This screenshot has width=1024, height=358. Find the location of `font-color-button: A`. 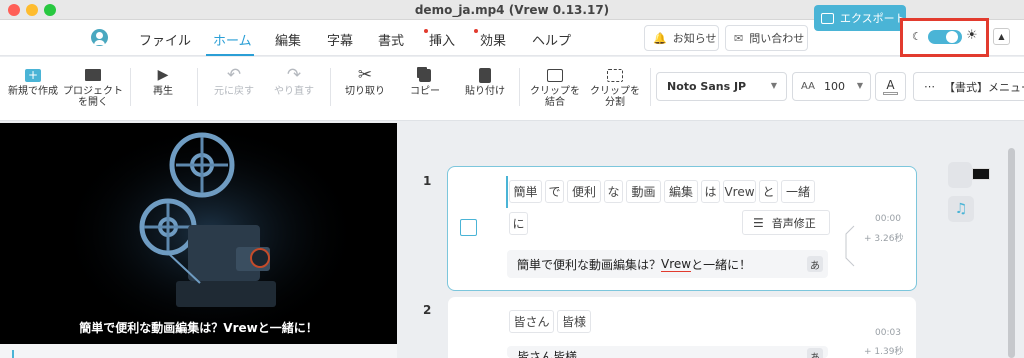

font-color-button: A is located at coordinates (890, 86).